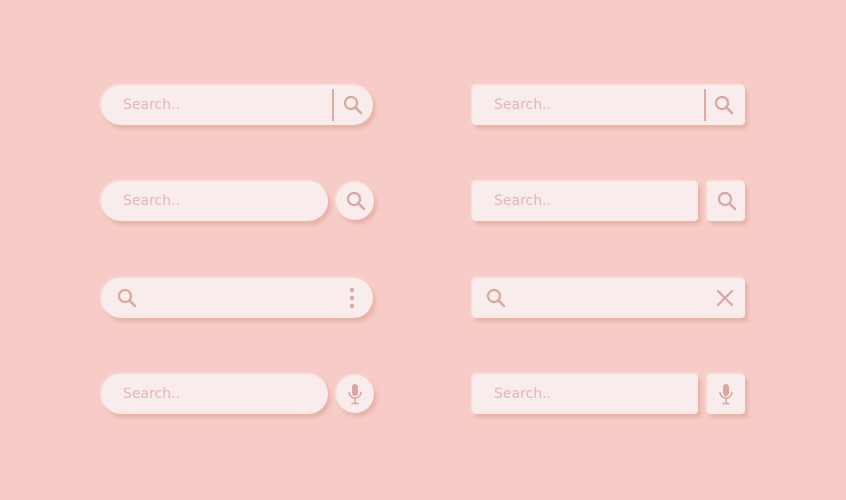  Describe the element at coordinates (237, 105) in the screenshot. I see `search-bar-1: Search..` at that location.